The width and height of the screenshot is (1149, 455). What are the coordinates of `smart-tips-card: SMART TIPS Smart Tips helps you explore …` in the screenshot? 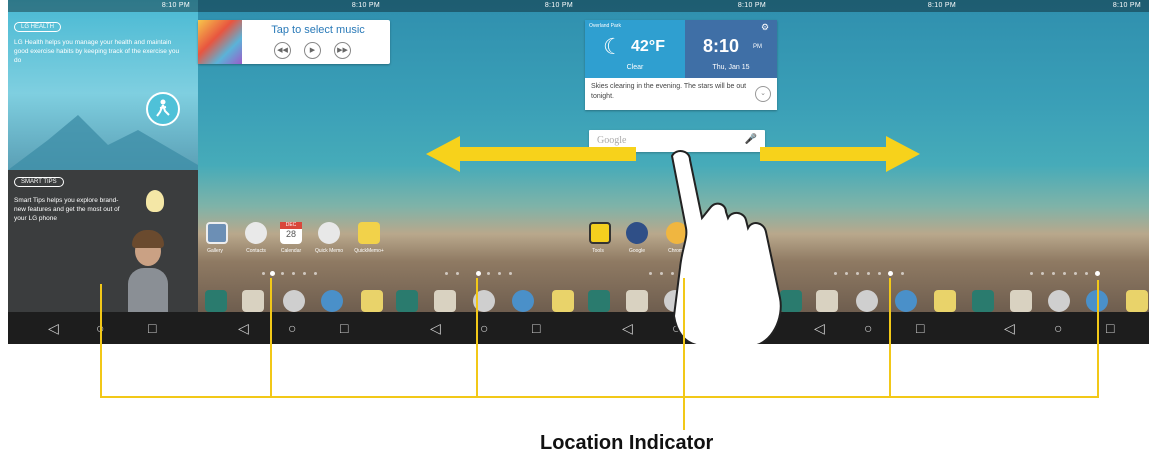 It's located at (103, 241).